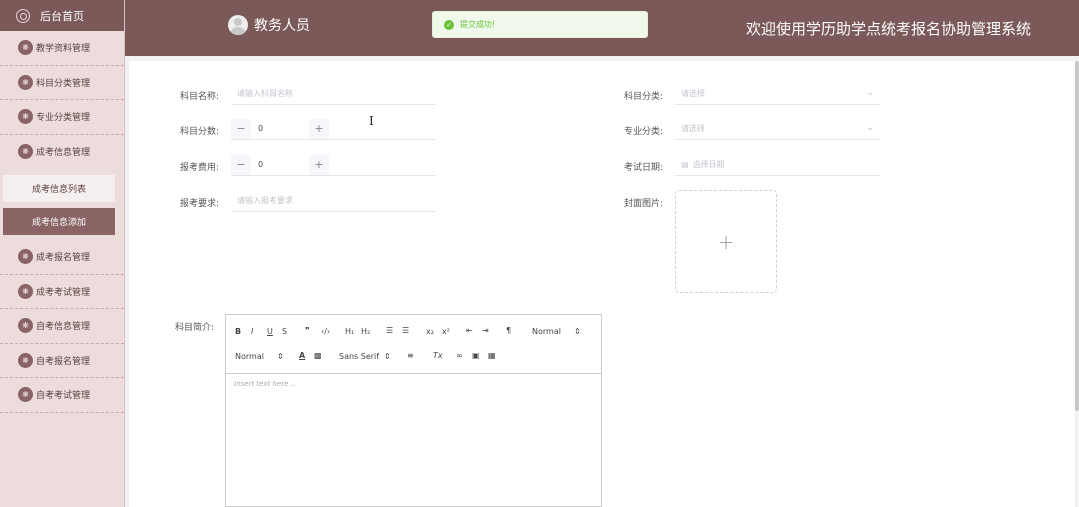 This screenshot has height=507, width=1079. Describe the element at coordinates (389, 330) in the screenshot. I see `ordered-list-icon: ☰` at that location.